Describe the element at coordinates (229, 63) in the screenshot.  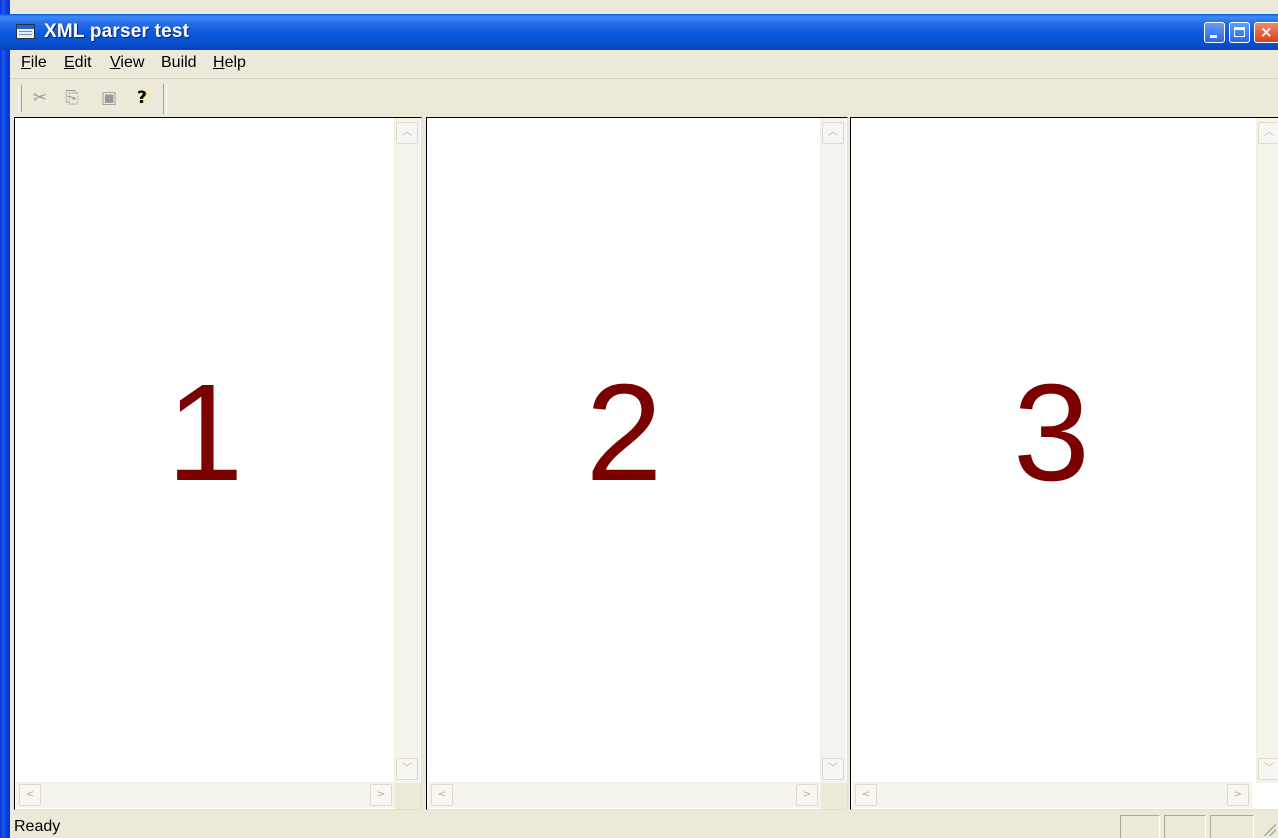
I see `menu-help: Help` at that location.